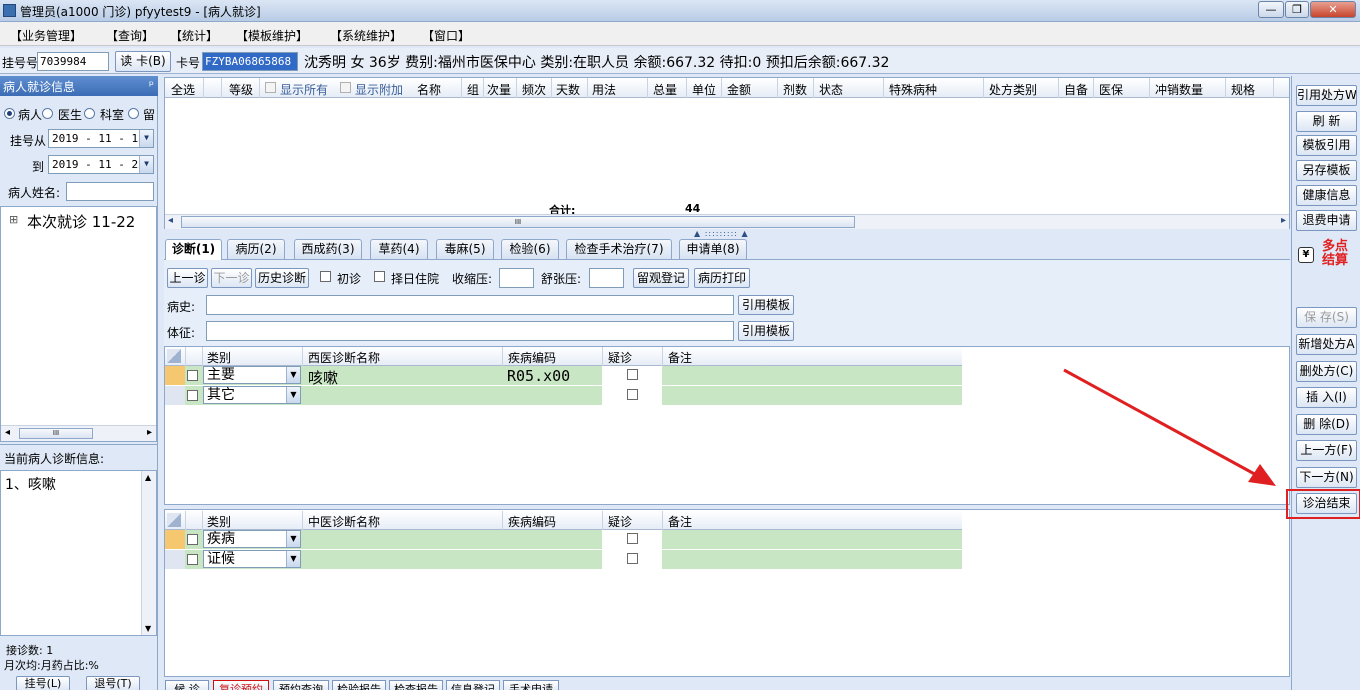 The height and width of the screenshot is (690, 1360). Describe the element at coordinates (1326, 397) in the screenshot. I see `insert-button: 插 入(I)` at that location.